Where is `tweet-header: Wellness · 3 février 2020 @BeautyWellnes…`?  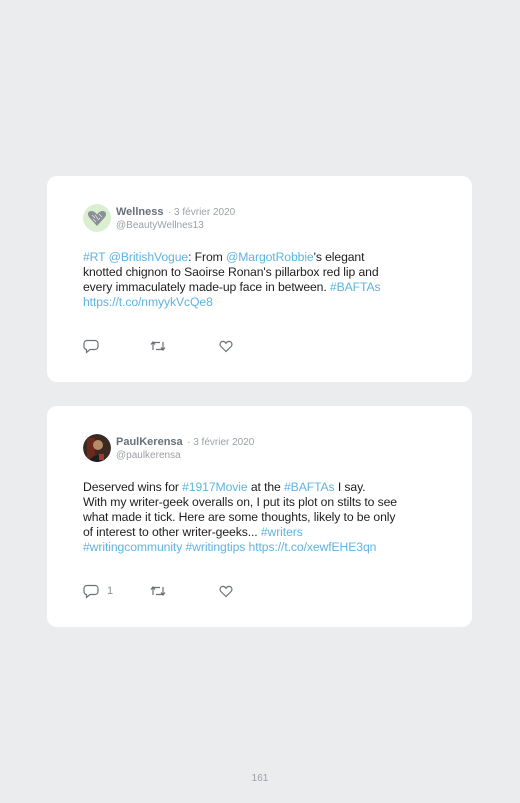
tweet-header: Wellness · 3 février 2020 @BeautyWellnes… is located at coordinates (175, 218).